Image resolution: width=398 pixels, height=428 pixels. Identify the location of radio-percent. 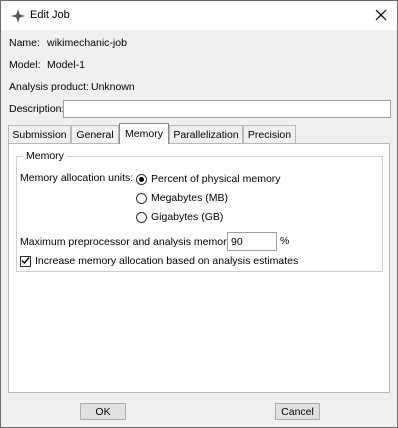
(141, 179).